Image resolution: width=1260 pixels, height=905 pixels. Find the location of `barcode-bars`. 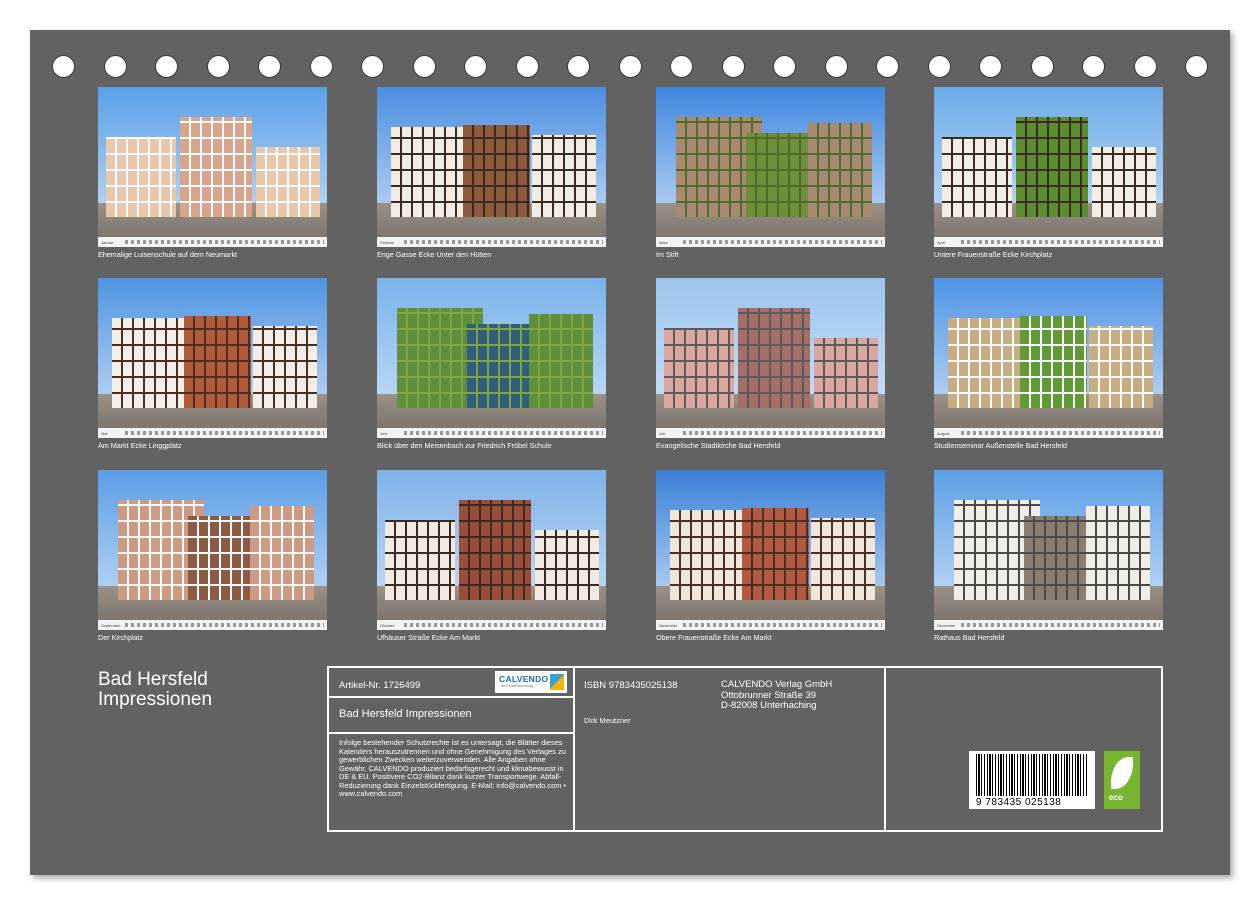

barcode-bars is located at coordinates (1032, 775).